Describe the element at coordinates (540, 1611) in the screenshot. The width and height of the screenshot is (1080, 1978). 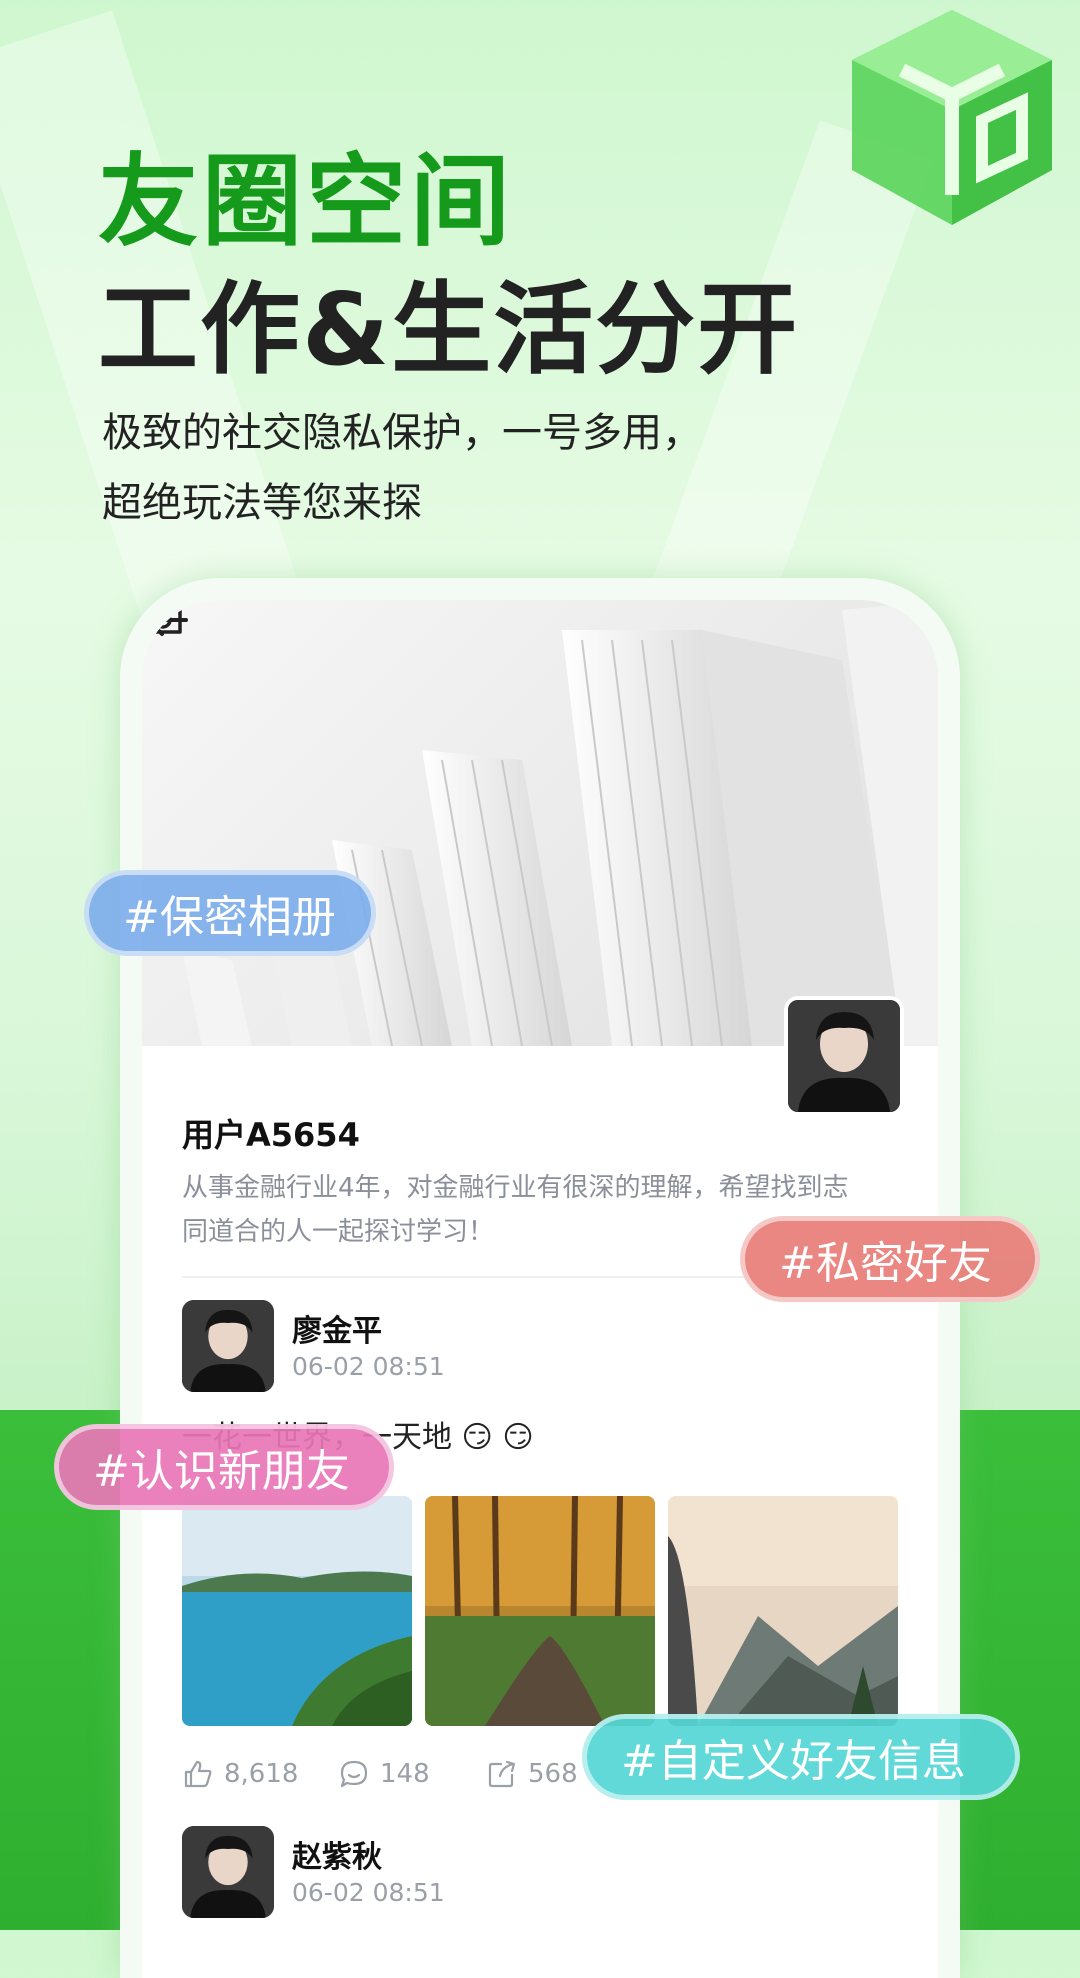
I see `post-photo-forest` at that location.